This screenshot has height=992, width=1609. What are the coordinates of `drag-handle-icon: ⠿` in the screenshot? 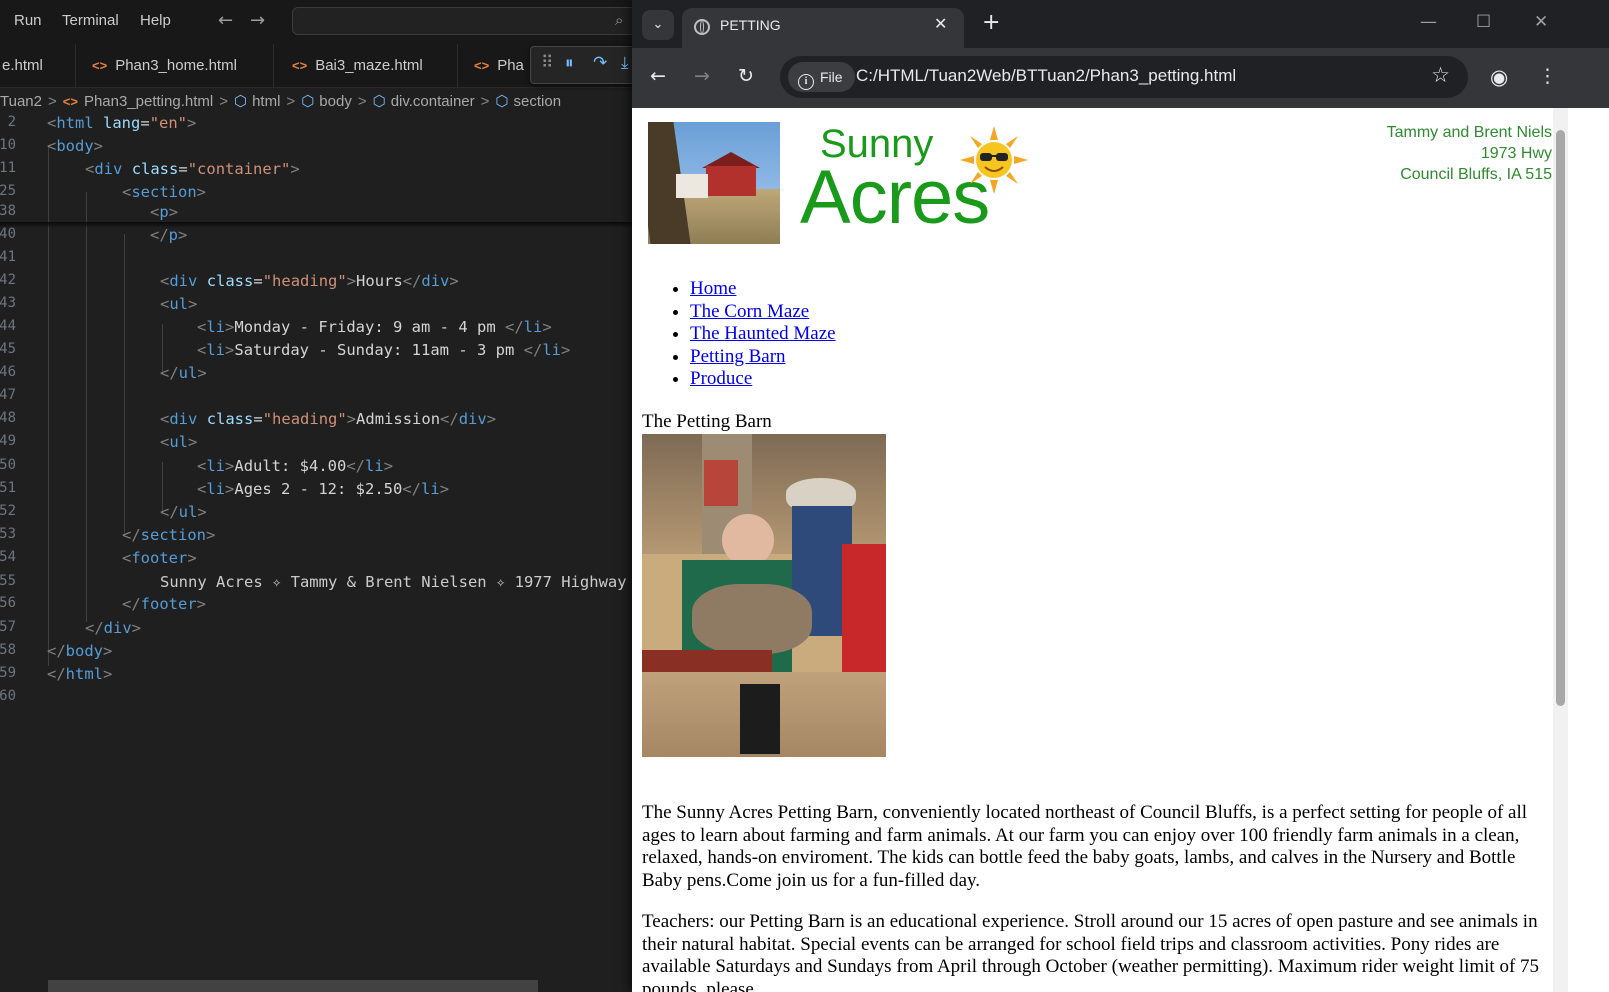 It's located at (547, 63).